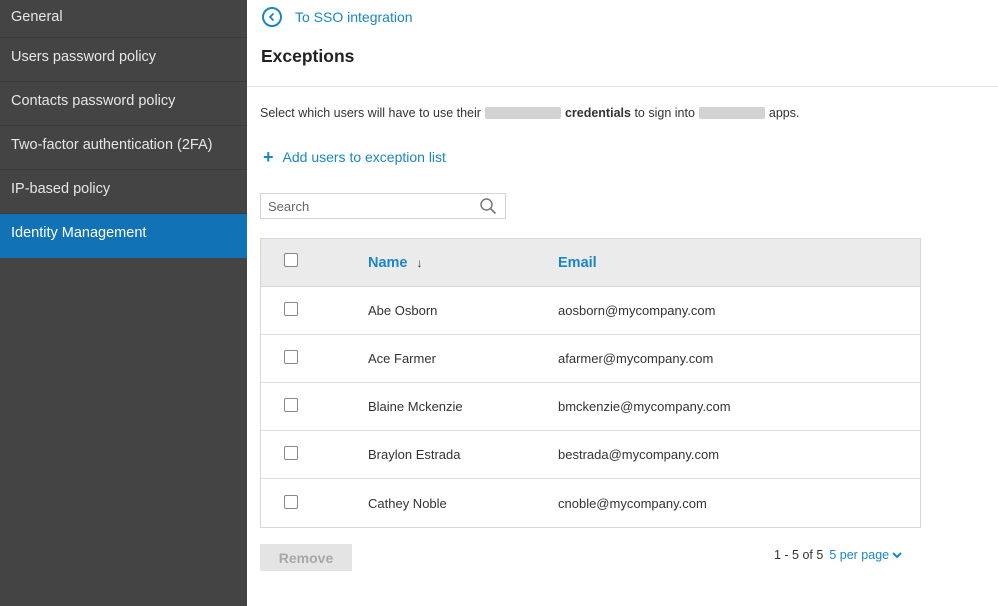 Image resolution: width=998 pixels, height=606 pixels. Describe the element at coordinates (291, 260) in the screenshot. I see `select-all-checkbox` at that location.